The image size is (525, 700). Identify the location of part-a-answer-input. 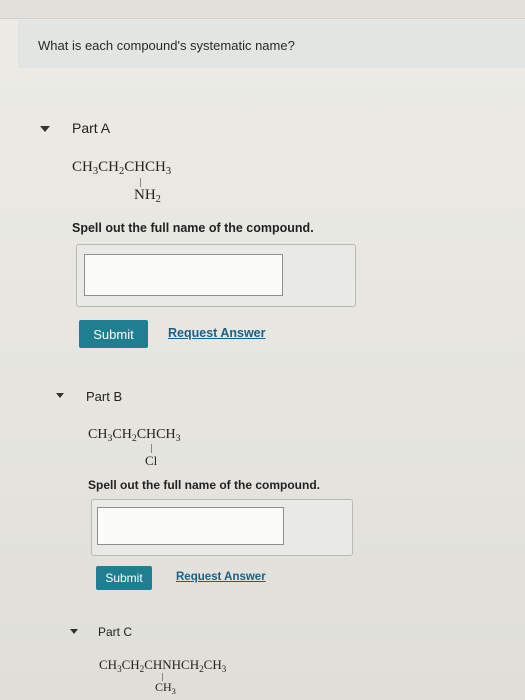
(183, 275).